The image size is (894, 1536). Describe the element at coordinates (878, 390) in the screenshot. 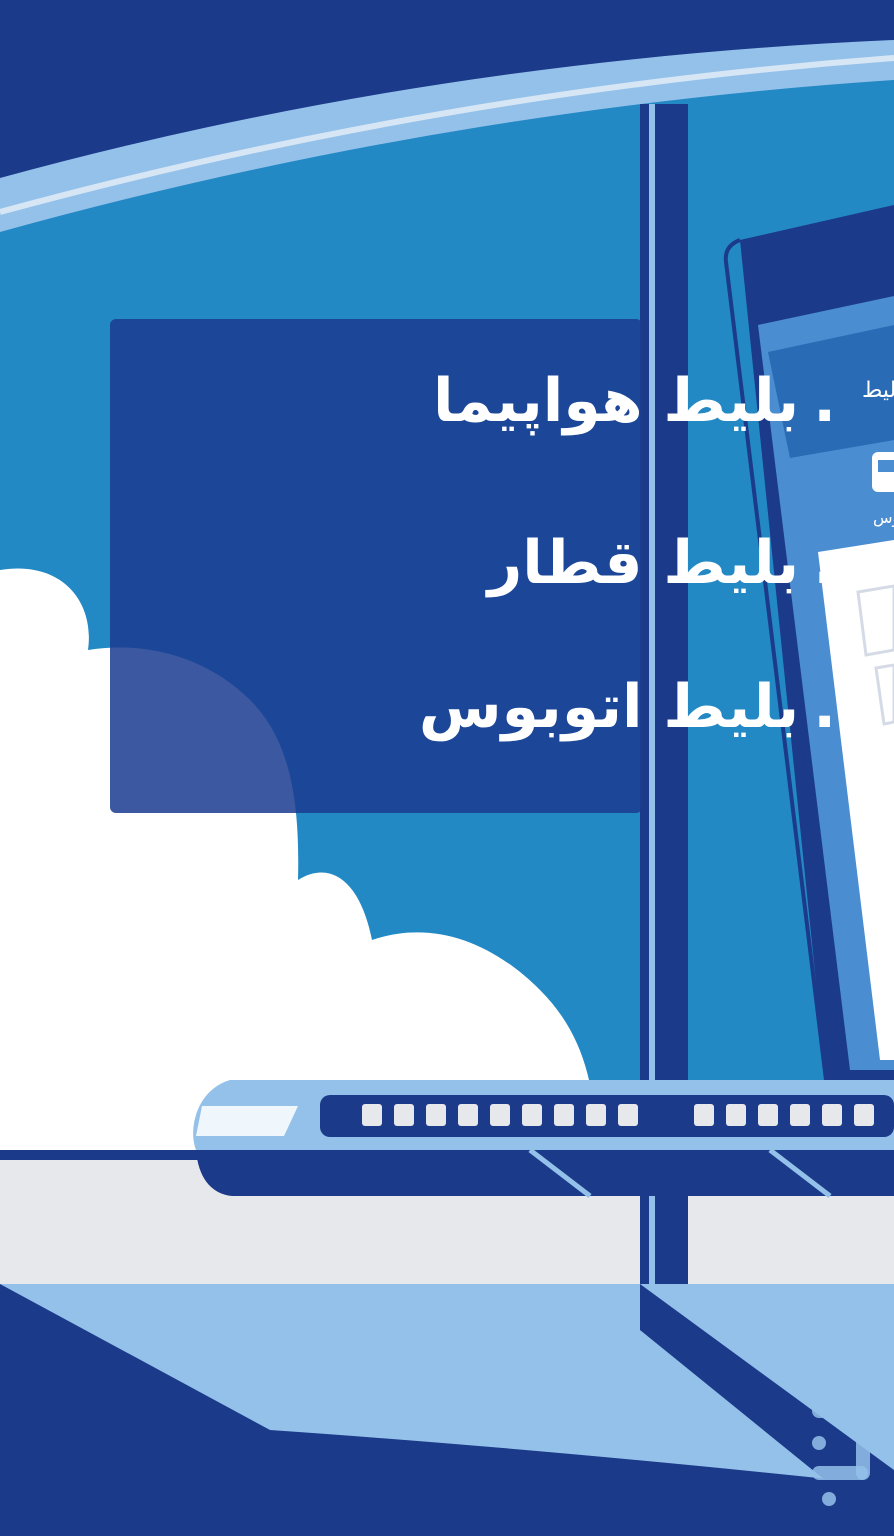

I see `phone-header-fragment: لیط` at that location.